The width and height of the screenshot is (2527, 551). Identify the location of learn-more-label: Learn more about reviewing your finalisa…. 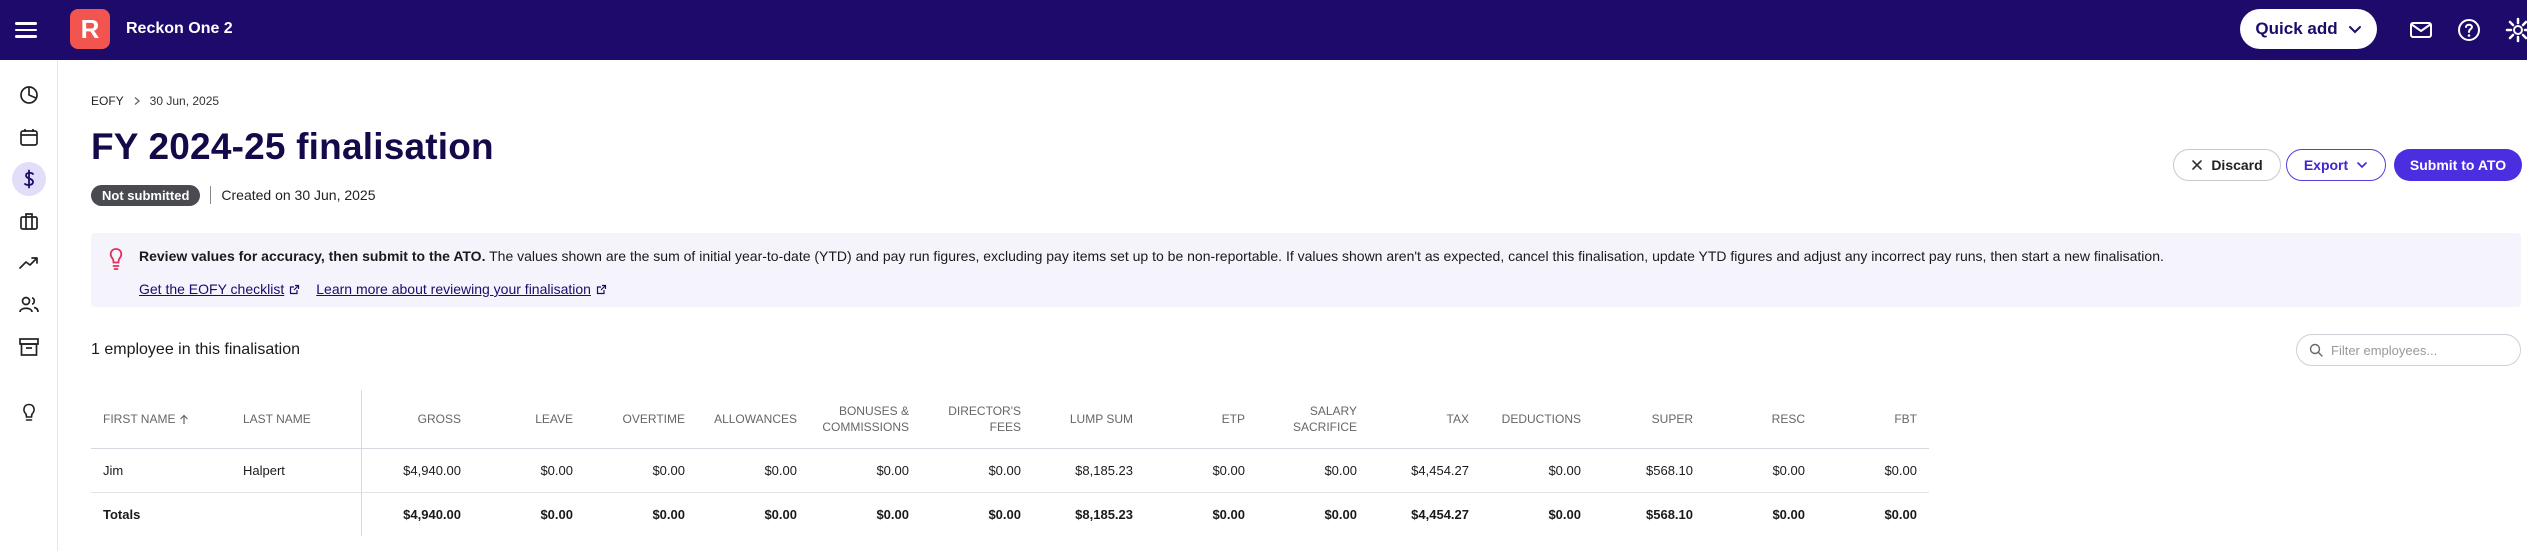
(453, 289).